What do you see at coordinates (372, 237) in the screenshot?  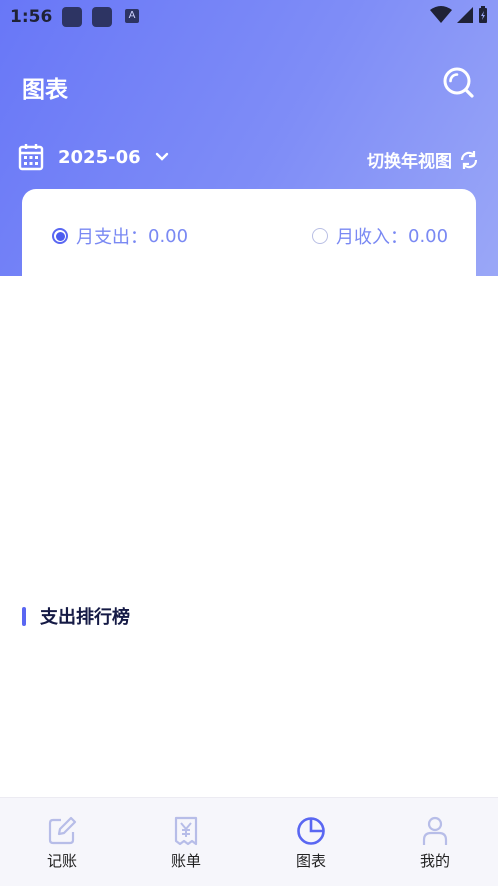 I see `income-label: 月收入：` at bounding box center [372, 237].